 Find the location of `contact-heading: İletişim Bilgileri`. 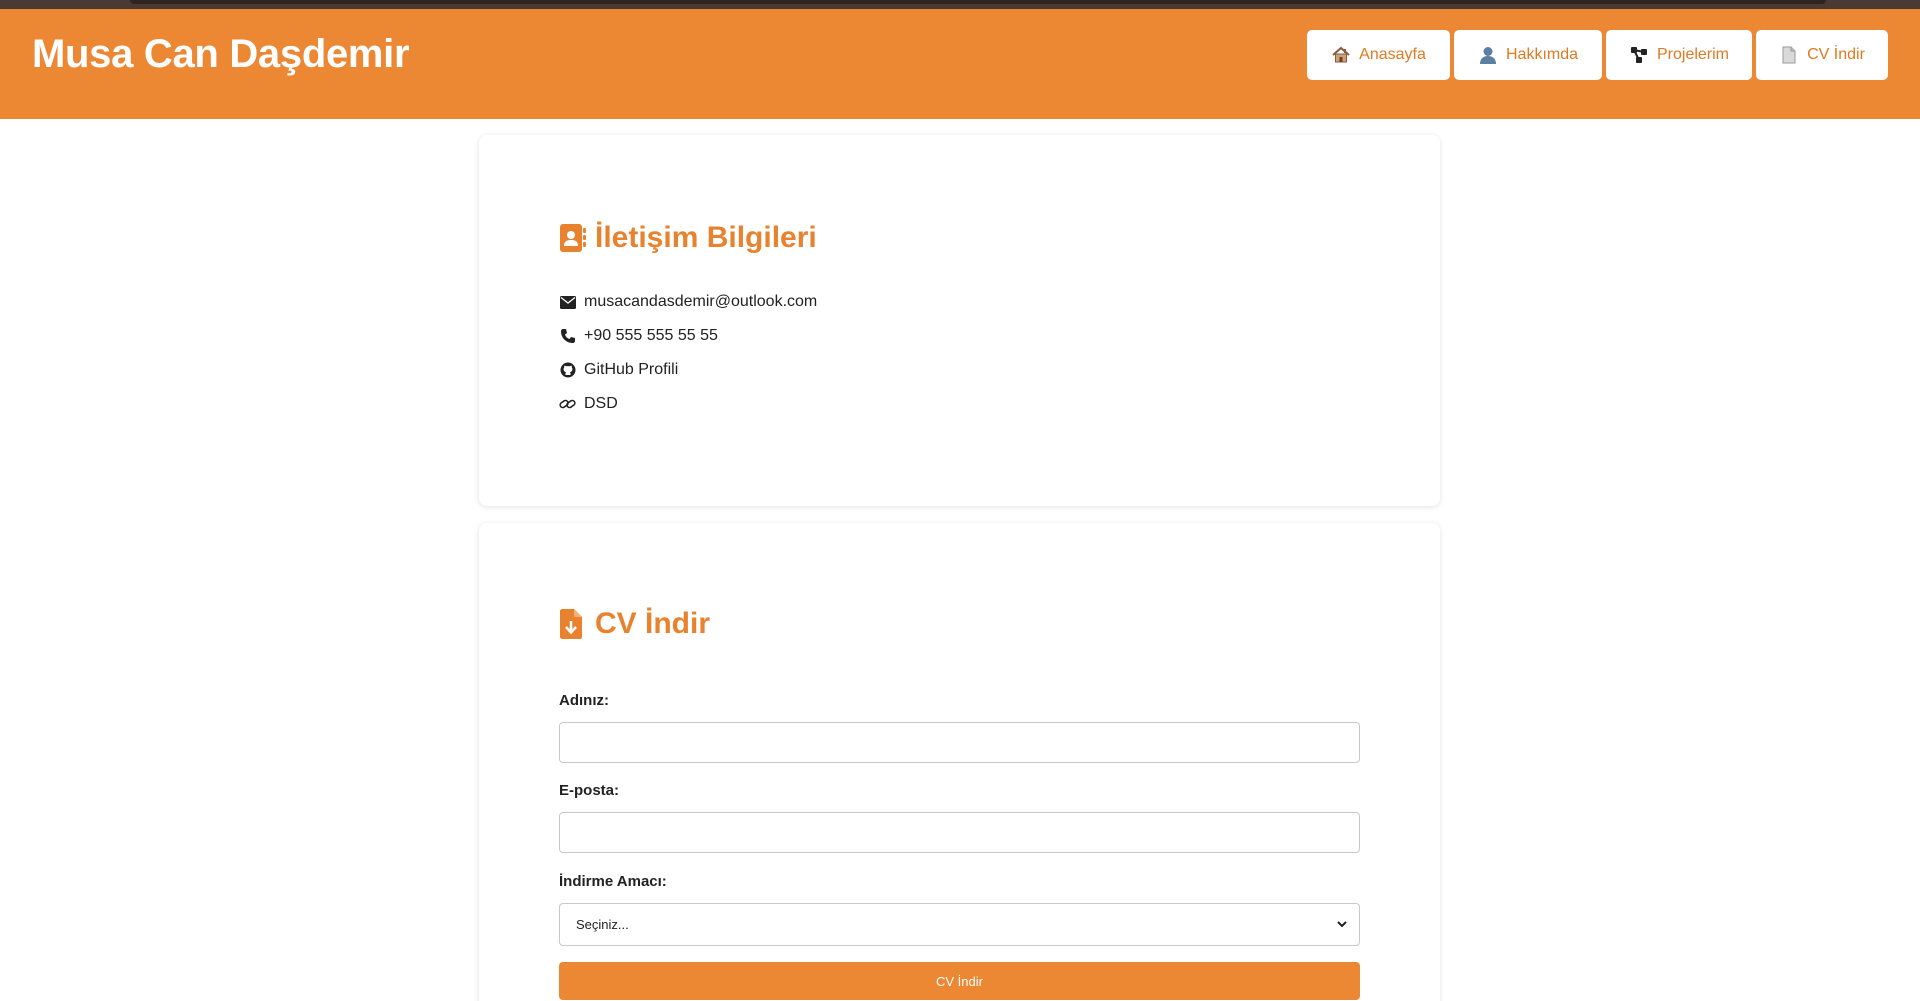

contact-heading: İletişim Bilgileri is located at coordinates (688, 238).